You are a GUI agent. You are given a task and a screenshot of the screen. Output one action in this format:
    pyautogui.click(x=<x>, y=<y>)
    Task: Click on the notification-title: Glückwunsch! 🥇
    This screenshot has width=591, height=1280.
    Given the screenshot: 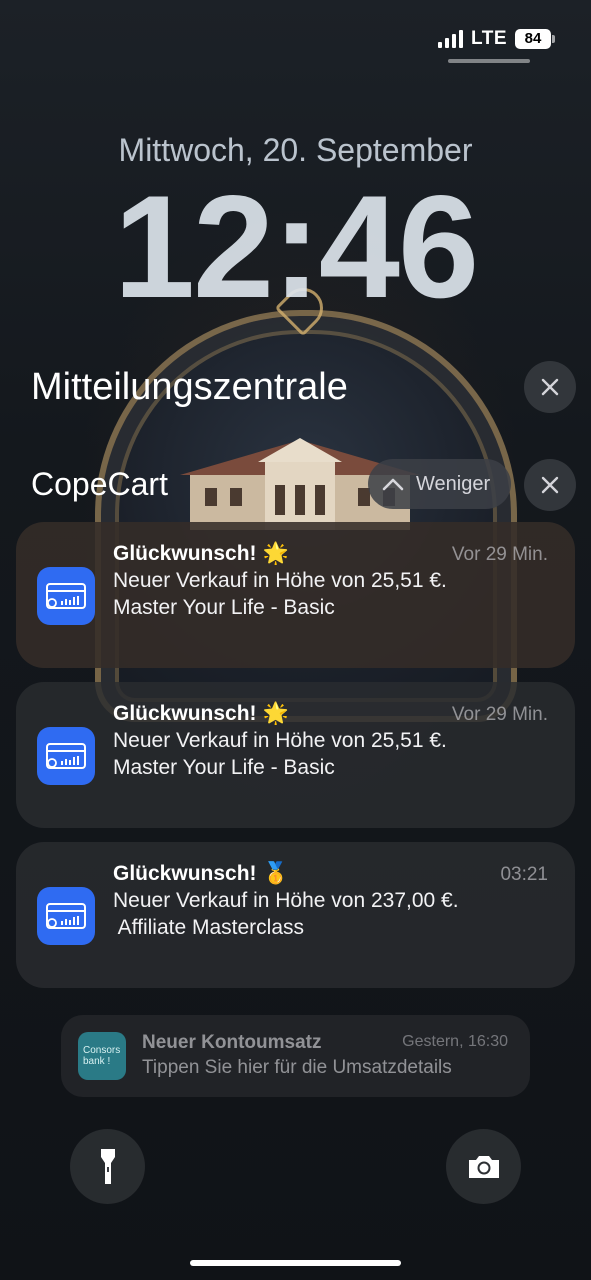 What is the action you would take?
    pyautogui.click(x=201, y=873)
    